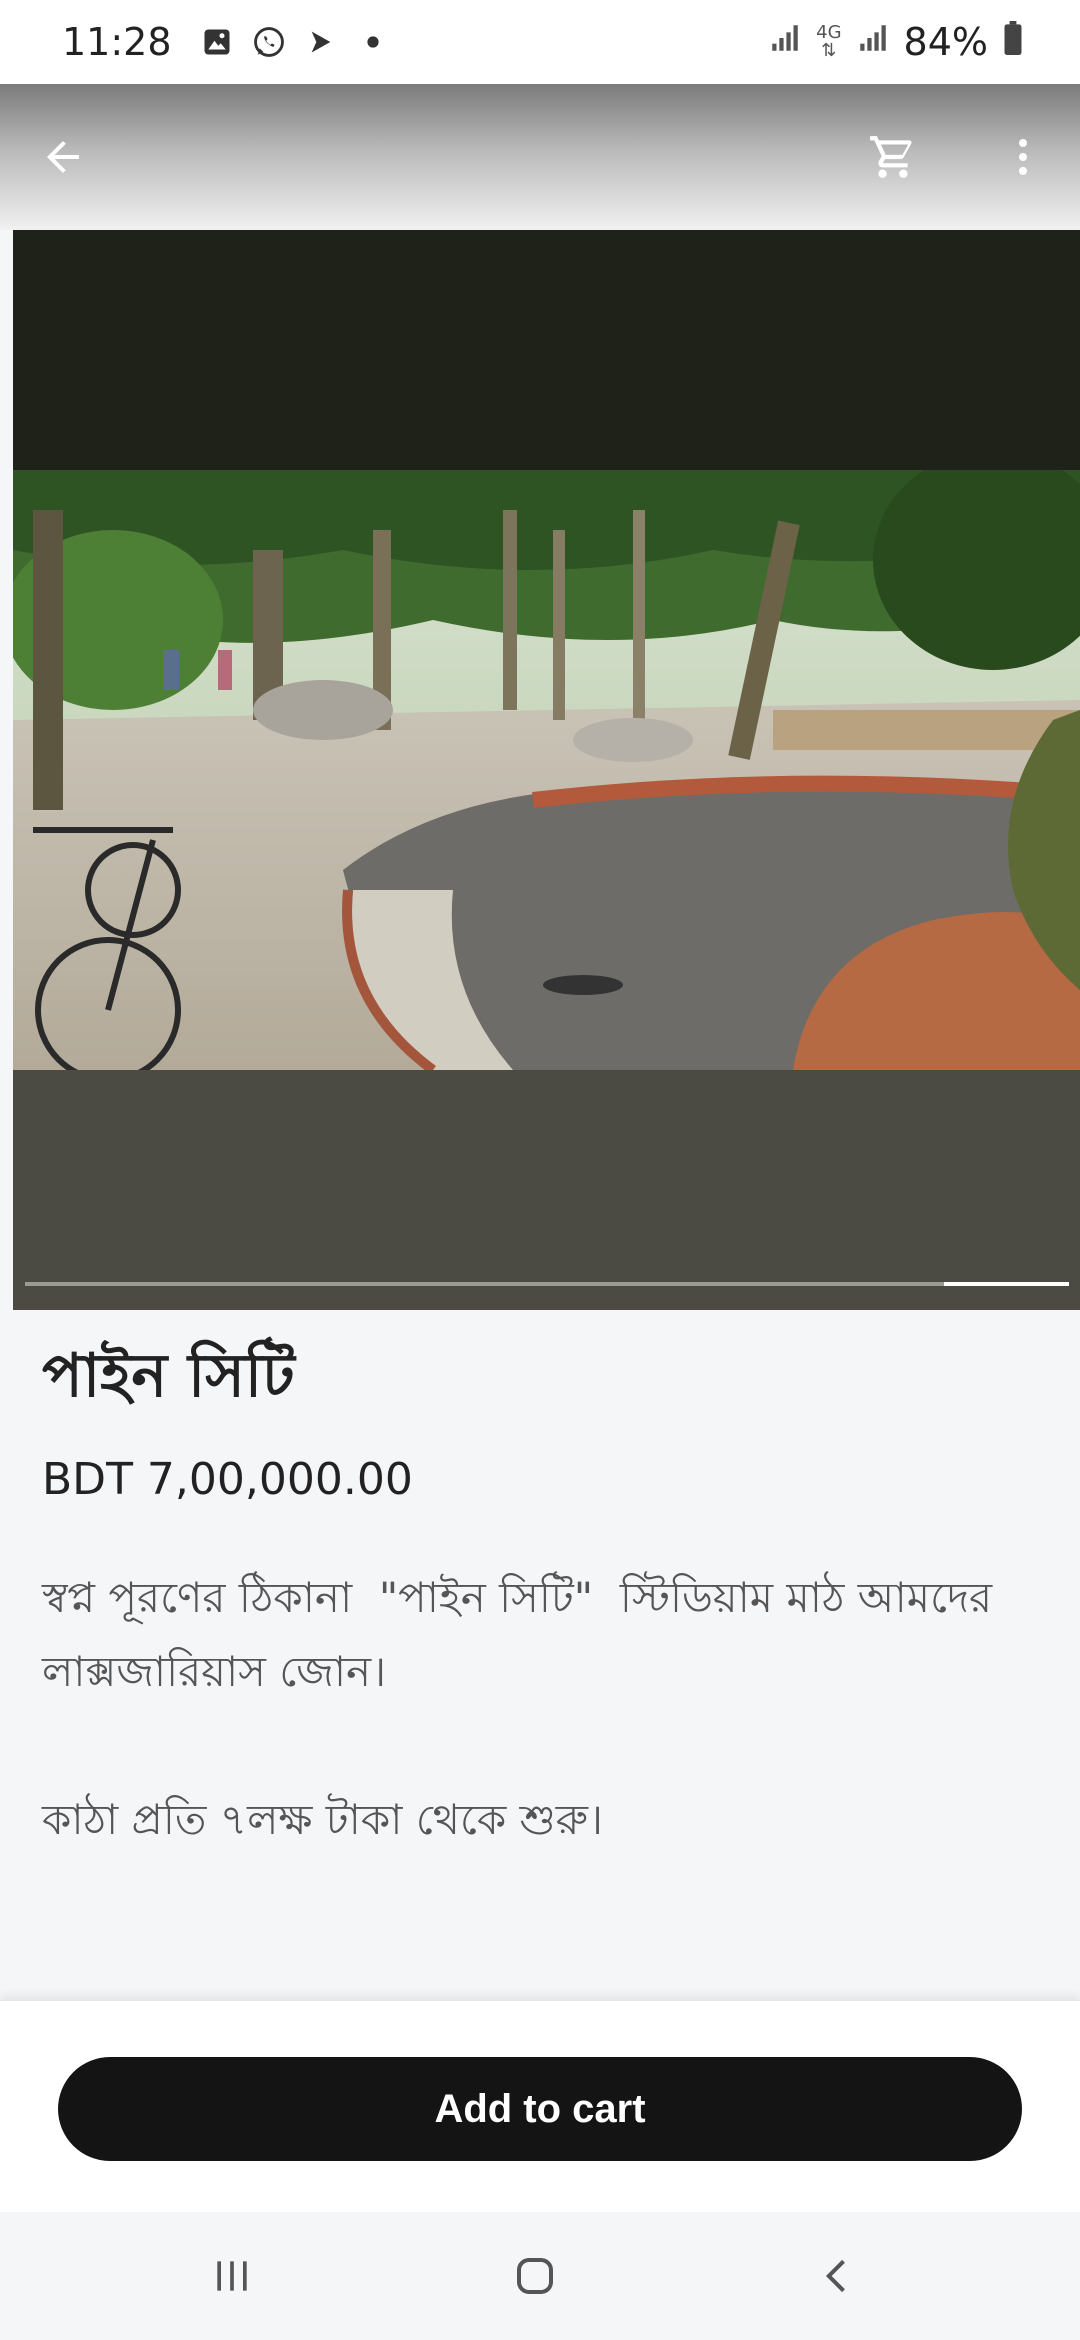 The width and height of the screenshot is (1080, 2340). I want to click on status-time: 11:28, so click(117, 42).